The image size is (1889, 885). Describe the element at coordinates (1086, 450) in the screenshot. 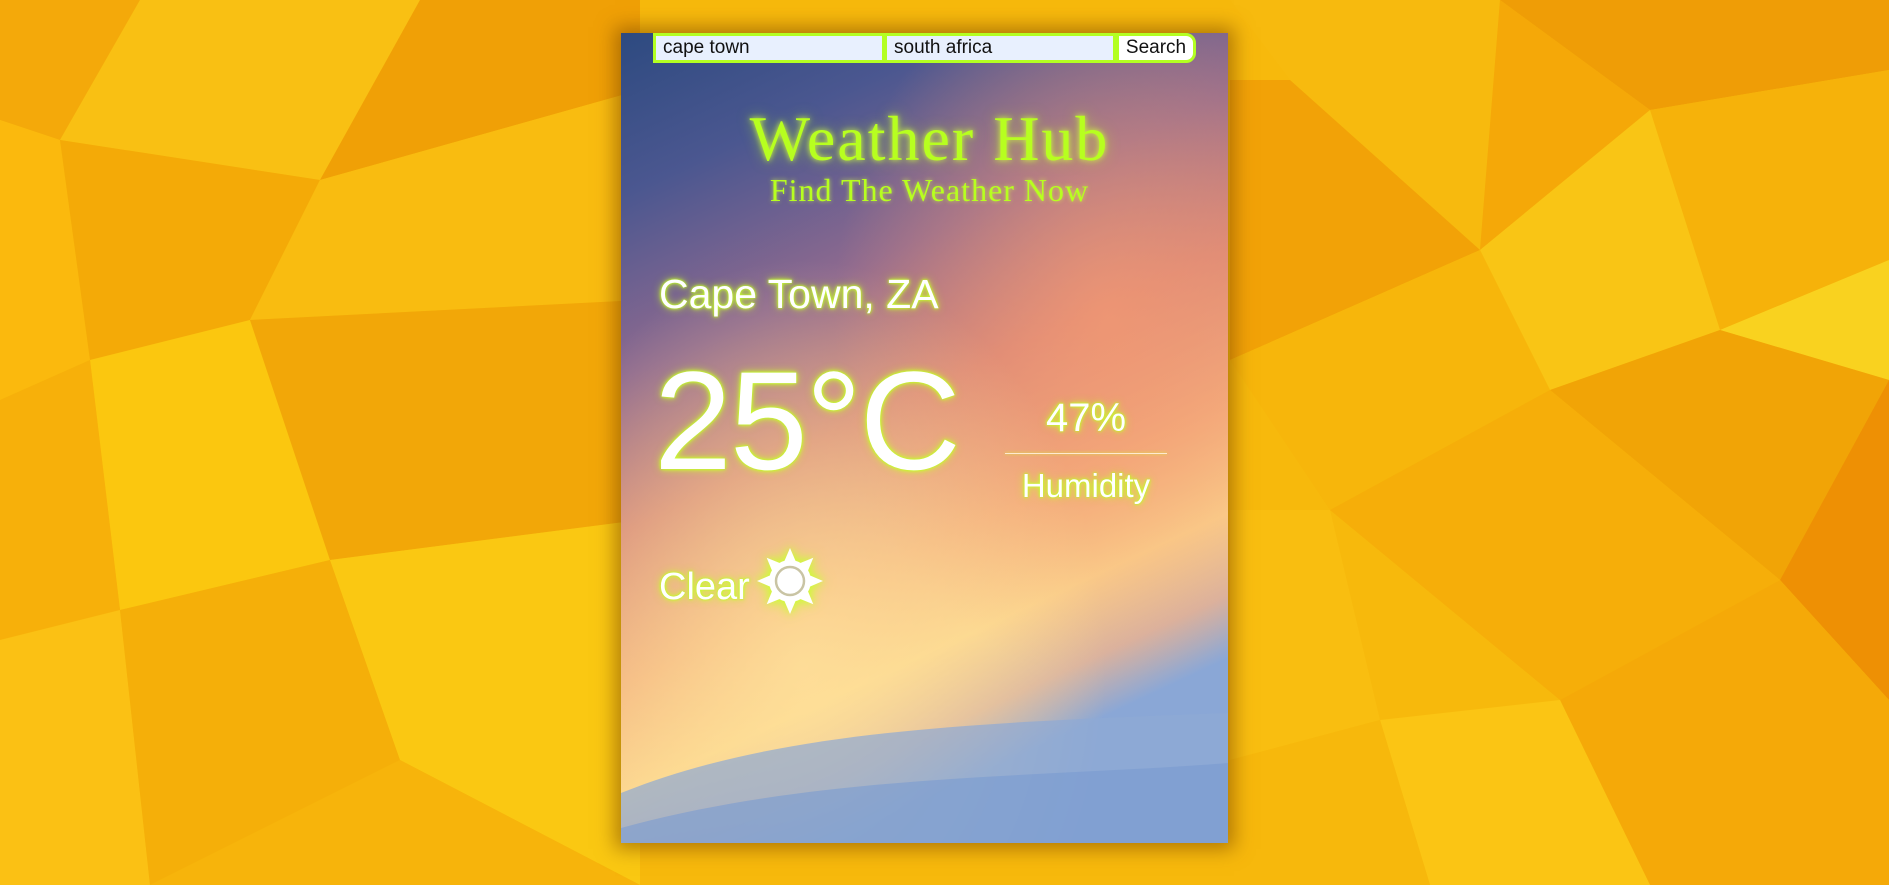

I see `humidity-panel: 47% Humidity` at that location.